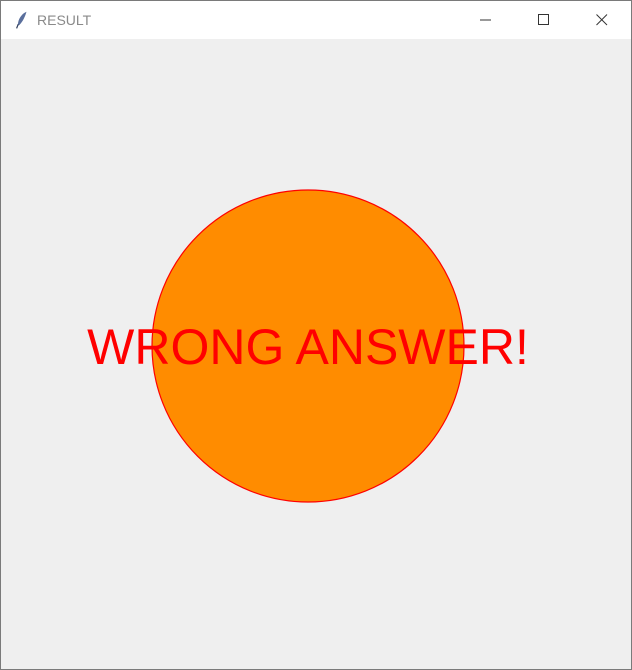 Image resolution: width=632 pixels, height=670 pixels. I want to click on result-message: WRONG ANSWER!, so click(308, 347).